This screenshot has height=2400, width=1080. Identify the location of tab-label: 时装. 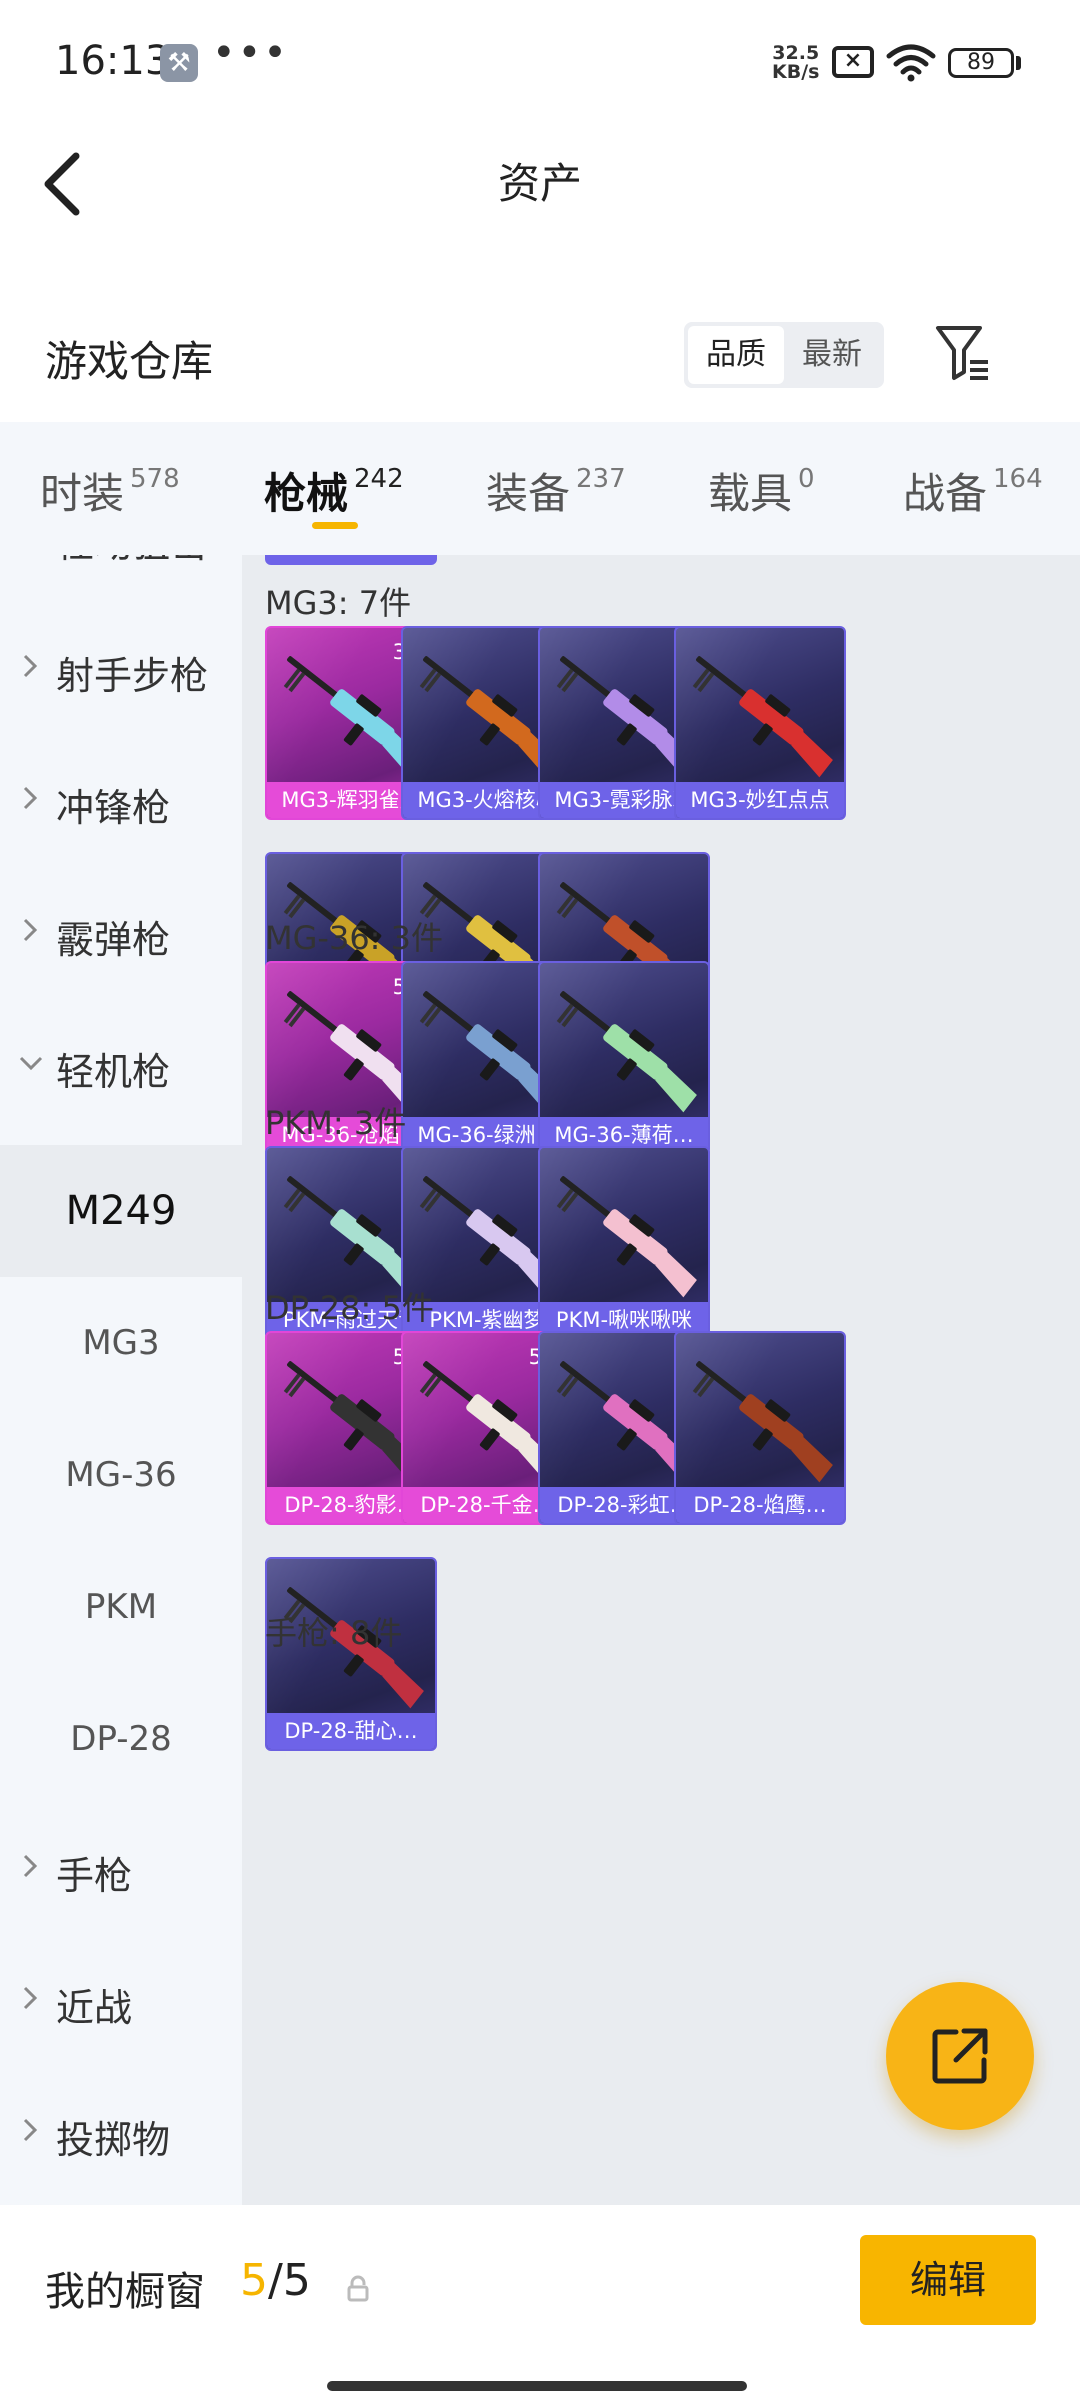
(82, 493).